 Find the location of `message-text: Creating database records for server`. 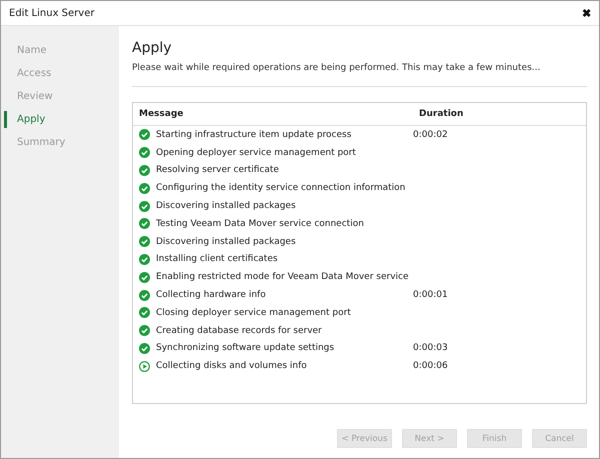

message-text: Creating database records for server is located at coordinates (239, 331).